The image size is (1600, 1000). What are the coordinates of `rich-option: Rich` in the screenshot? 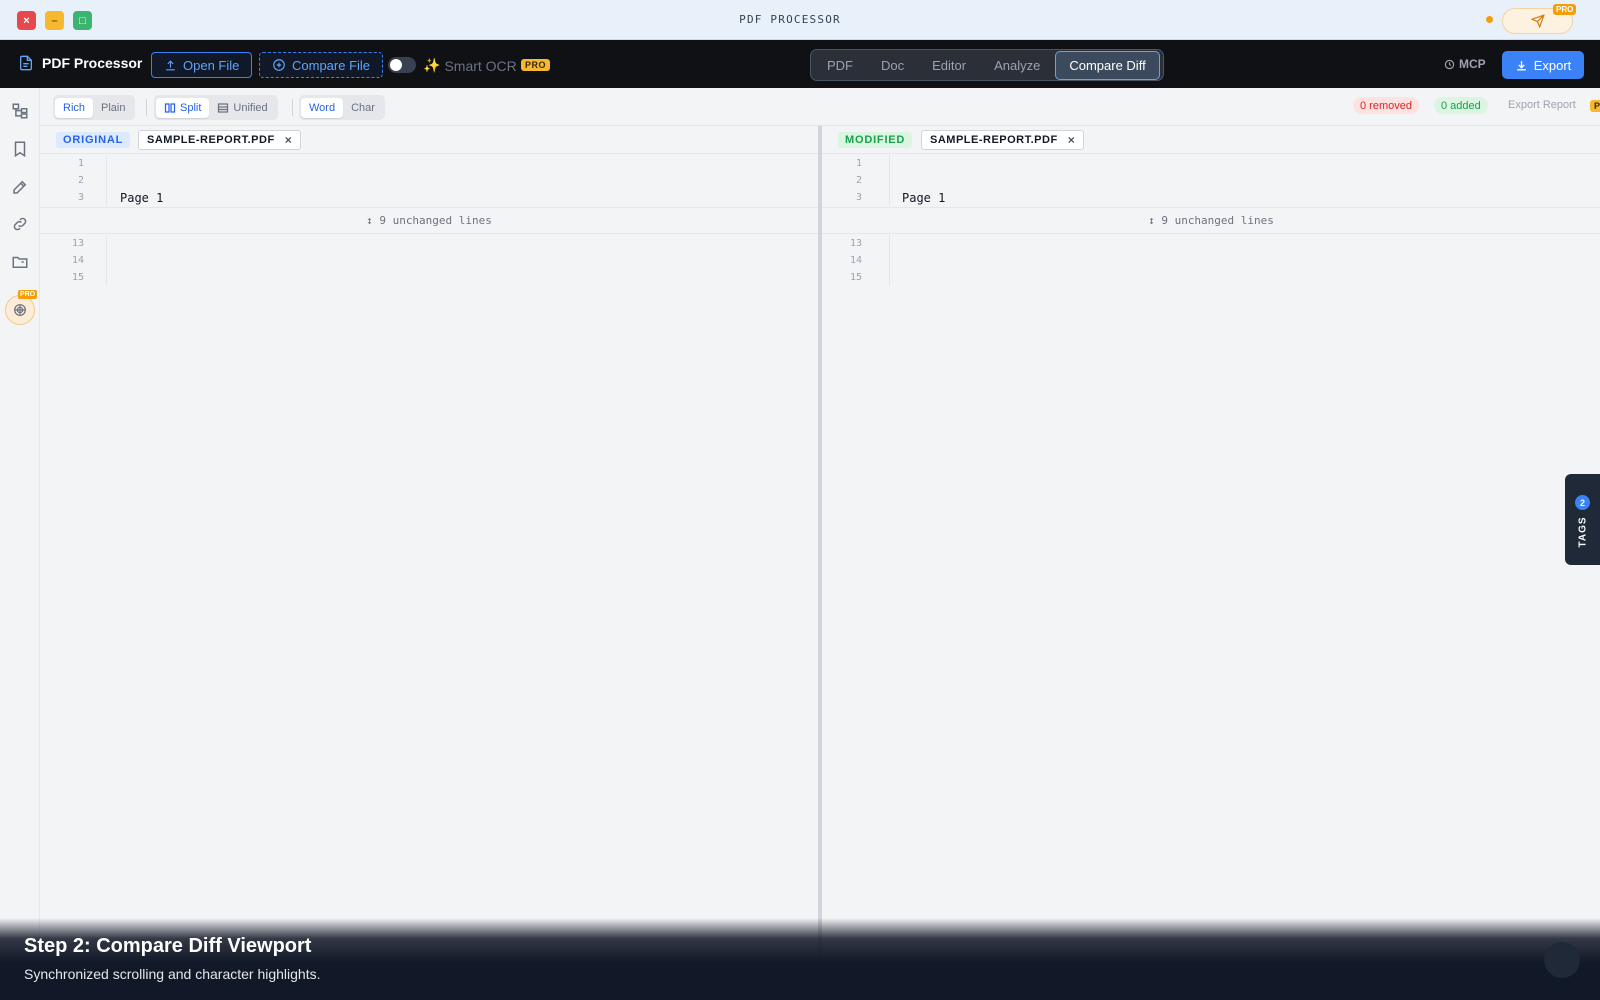 It's located at (74, 107).